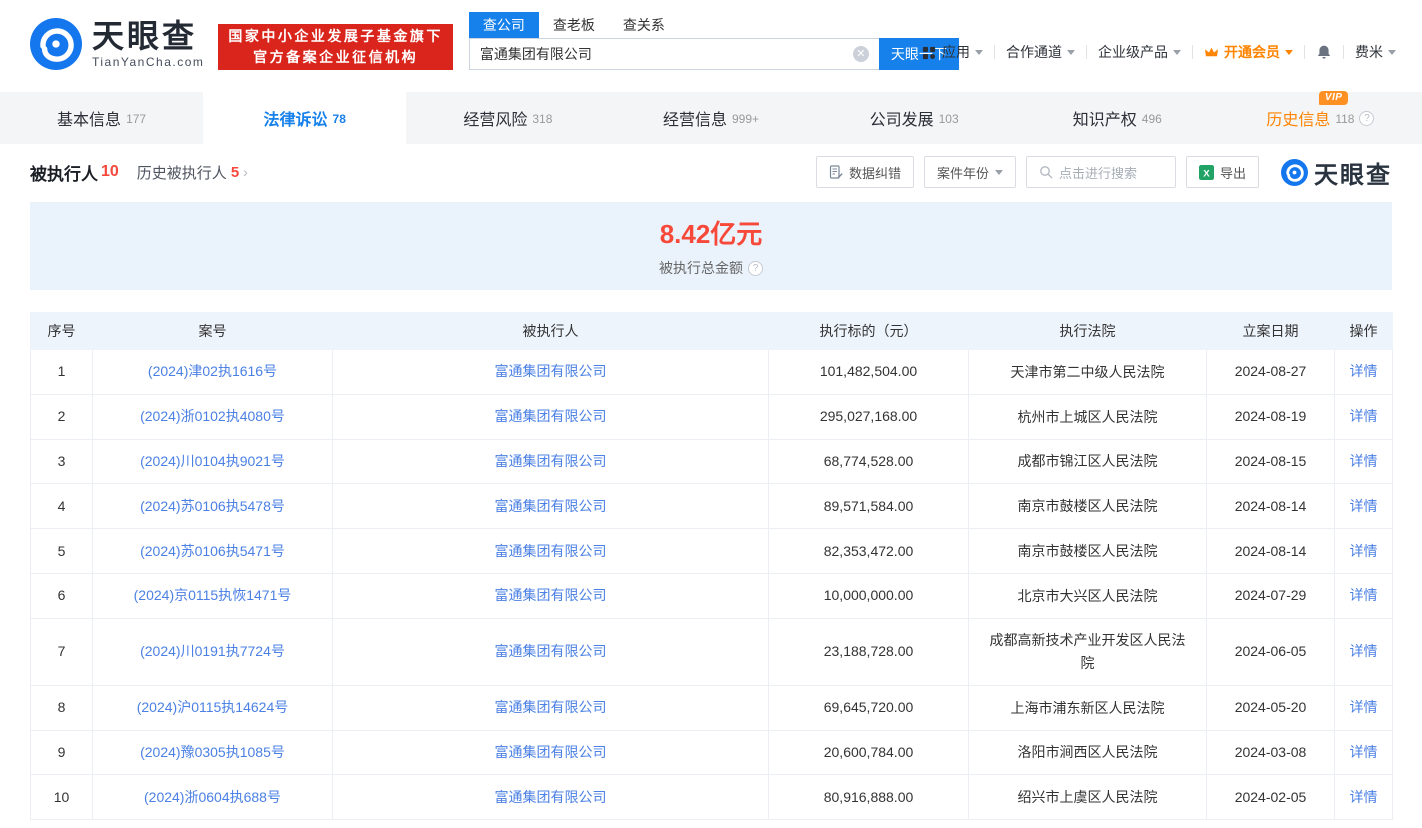 This screenshot has width=1422, height=828. What do you see at coordinates (495, 120) in the screenshot?
I see `tab-label: 经营风险` at bounding box center [495, 120].